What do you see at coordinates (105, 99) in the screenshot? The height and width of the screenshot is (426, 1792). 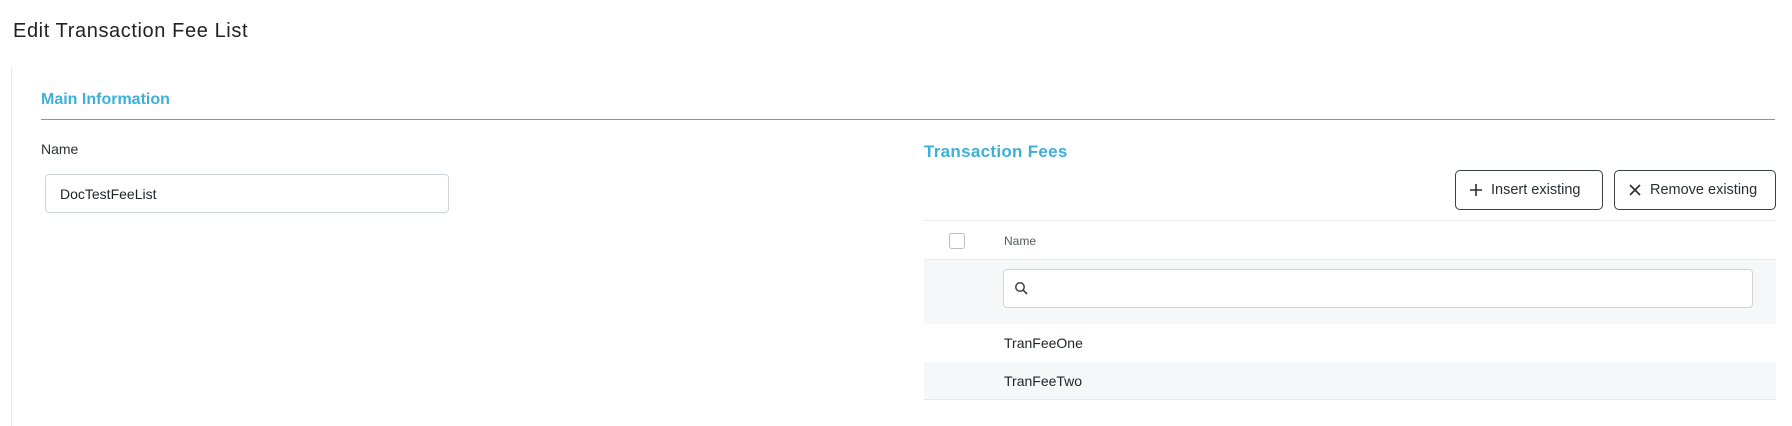 I see `section-title: Main Information` at bounding box center [105, 99].